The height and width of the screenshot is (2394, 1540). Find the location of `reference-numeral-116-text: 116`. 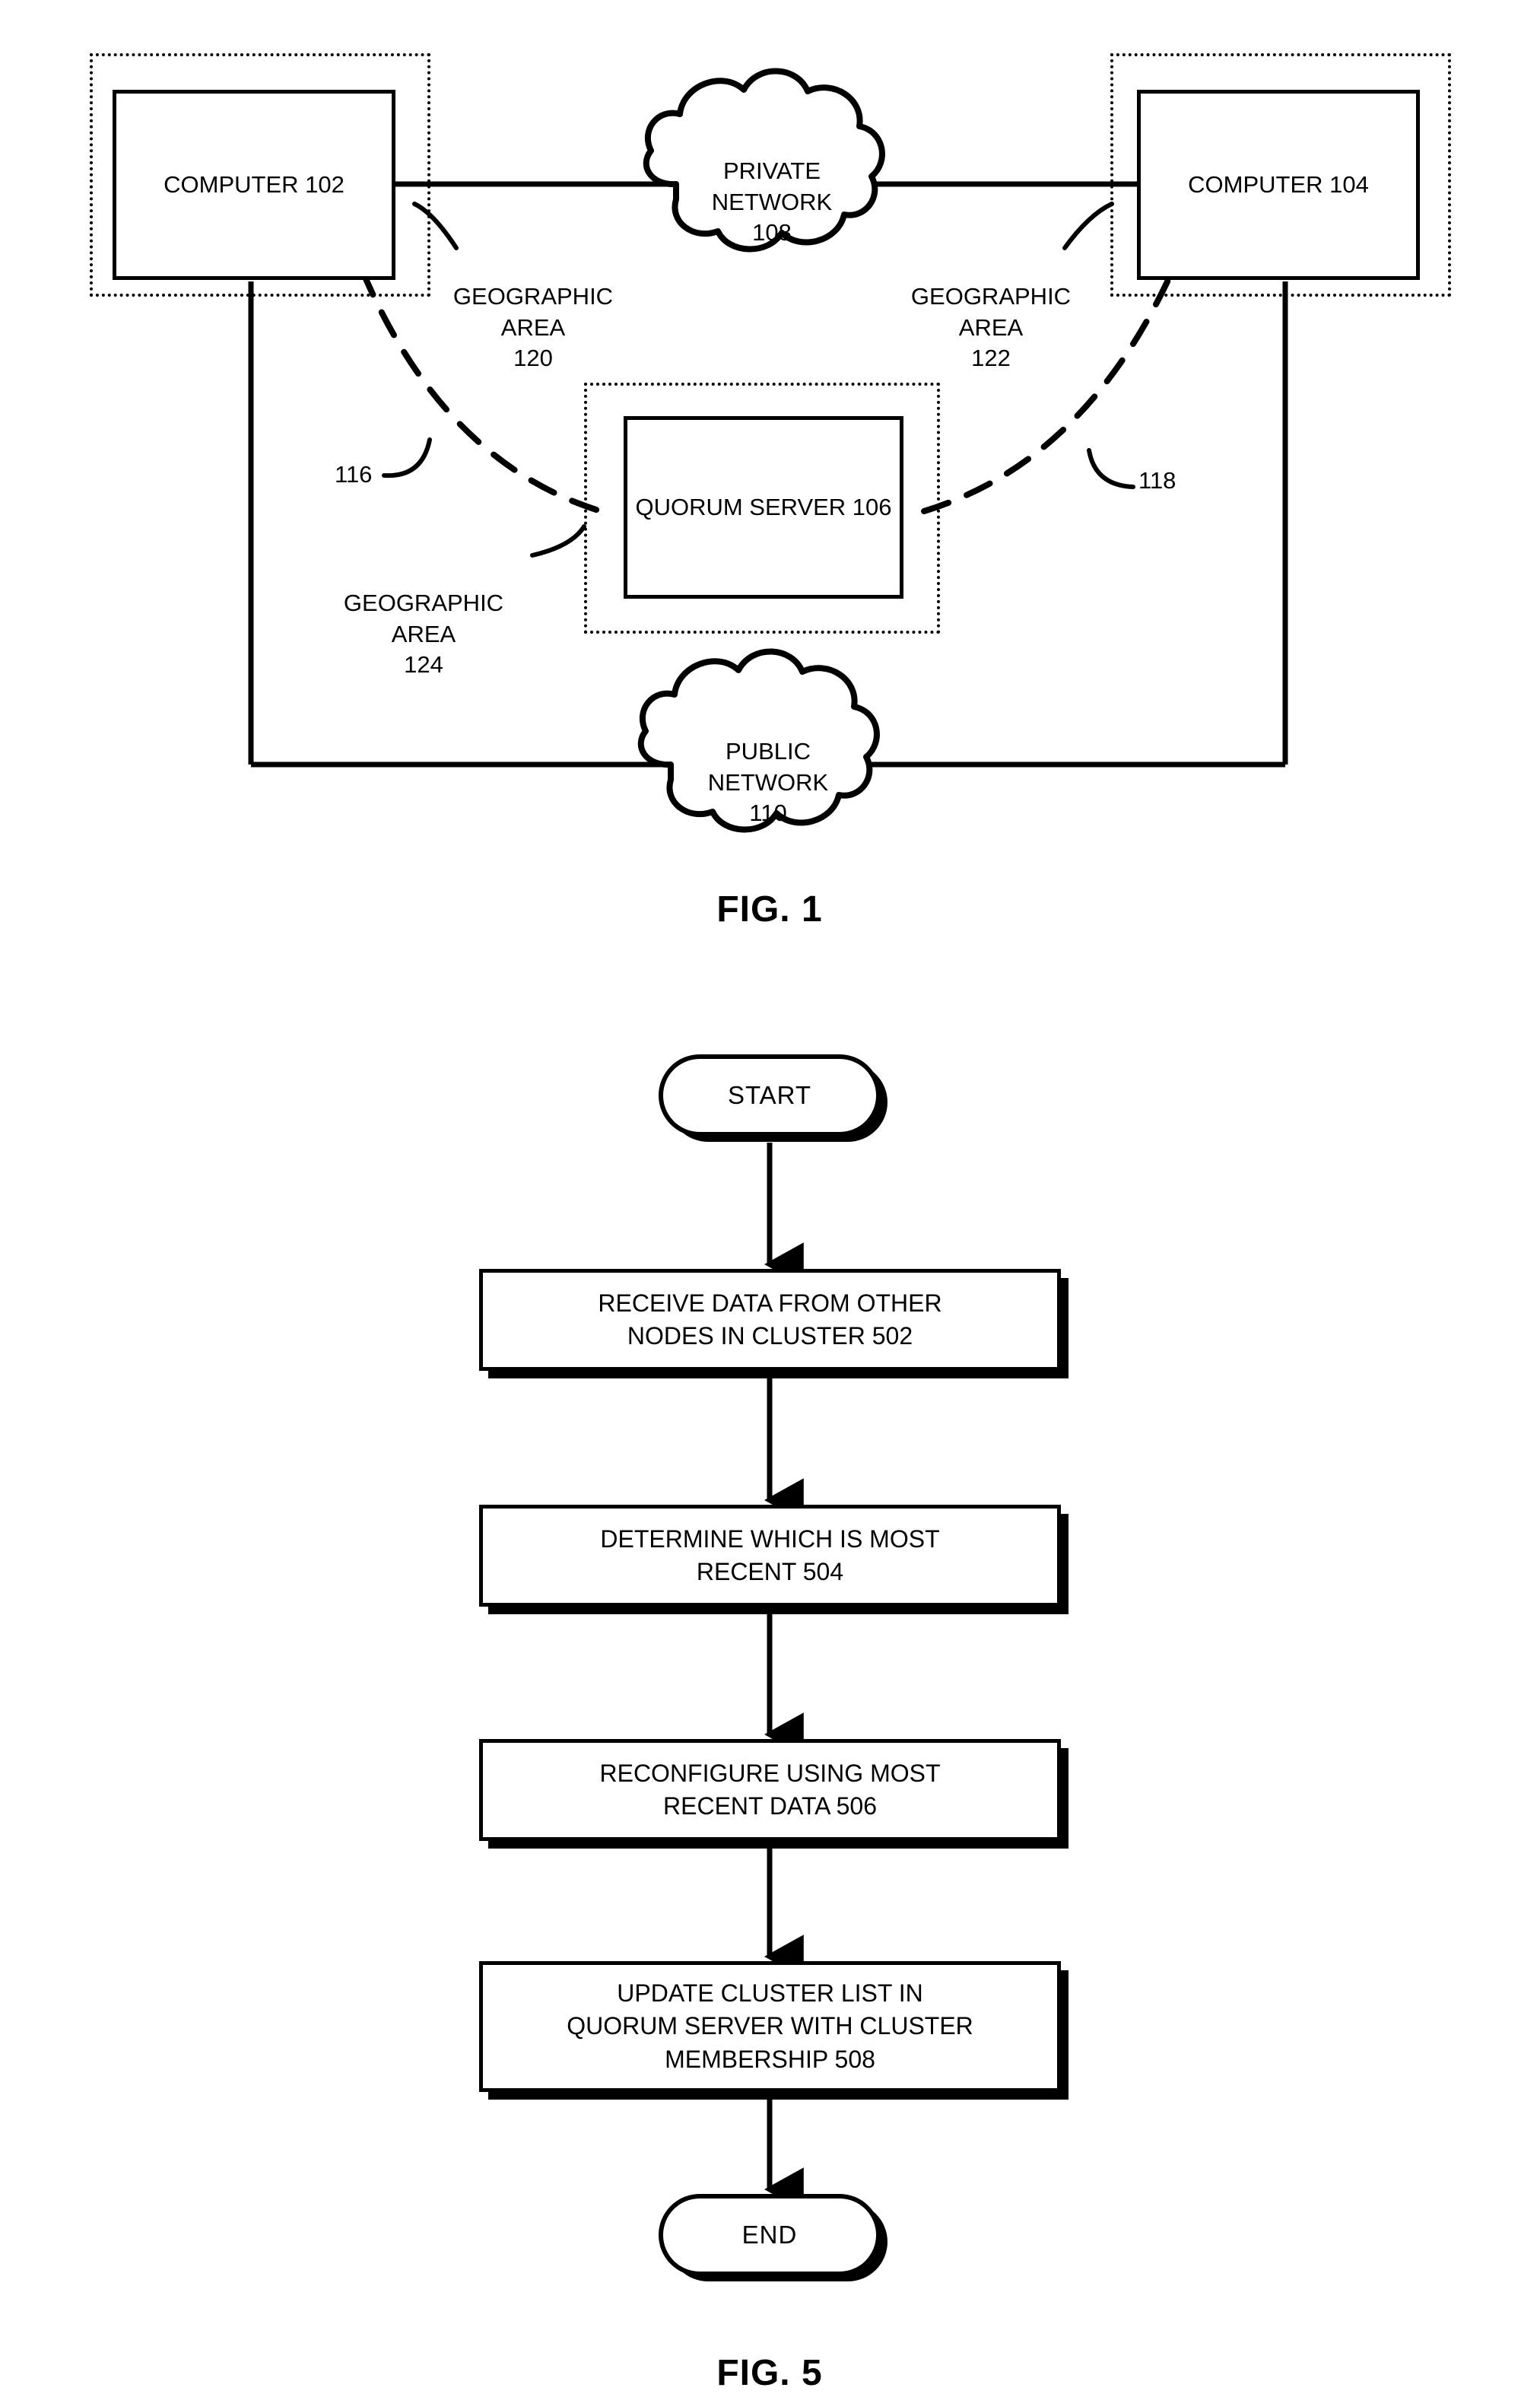

reference-numeral-116-text: 116 is located at coordinates (354, 474).